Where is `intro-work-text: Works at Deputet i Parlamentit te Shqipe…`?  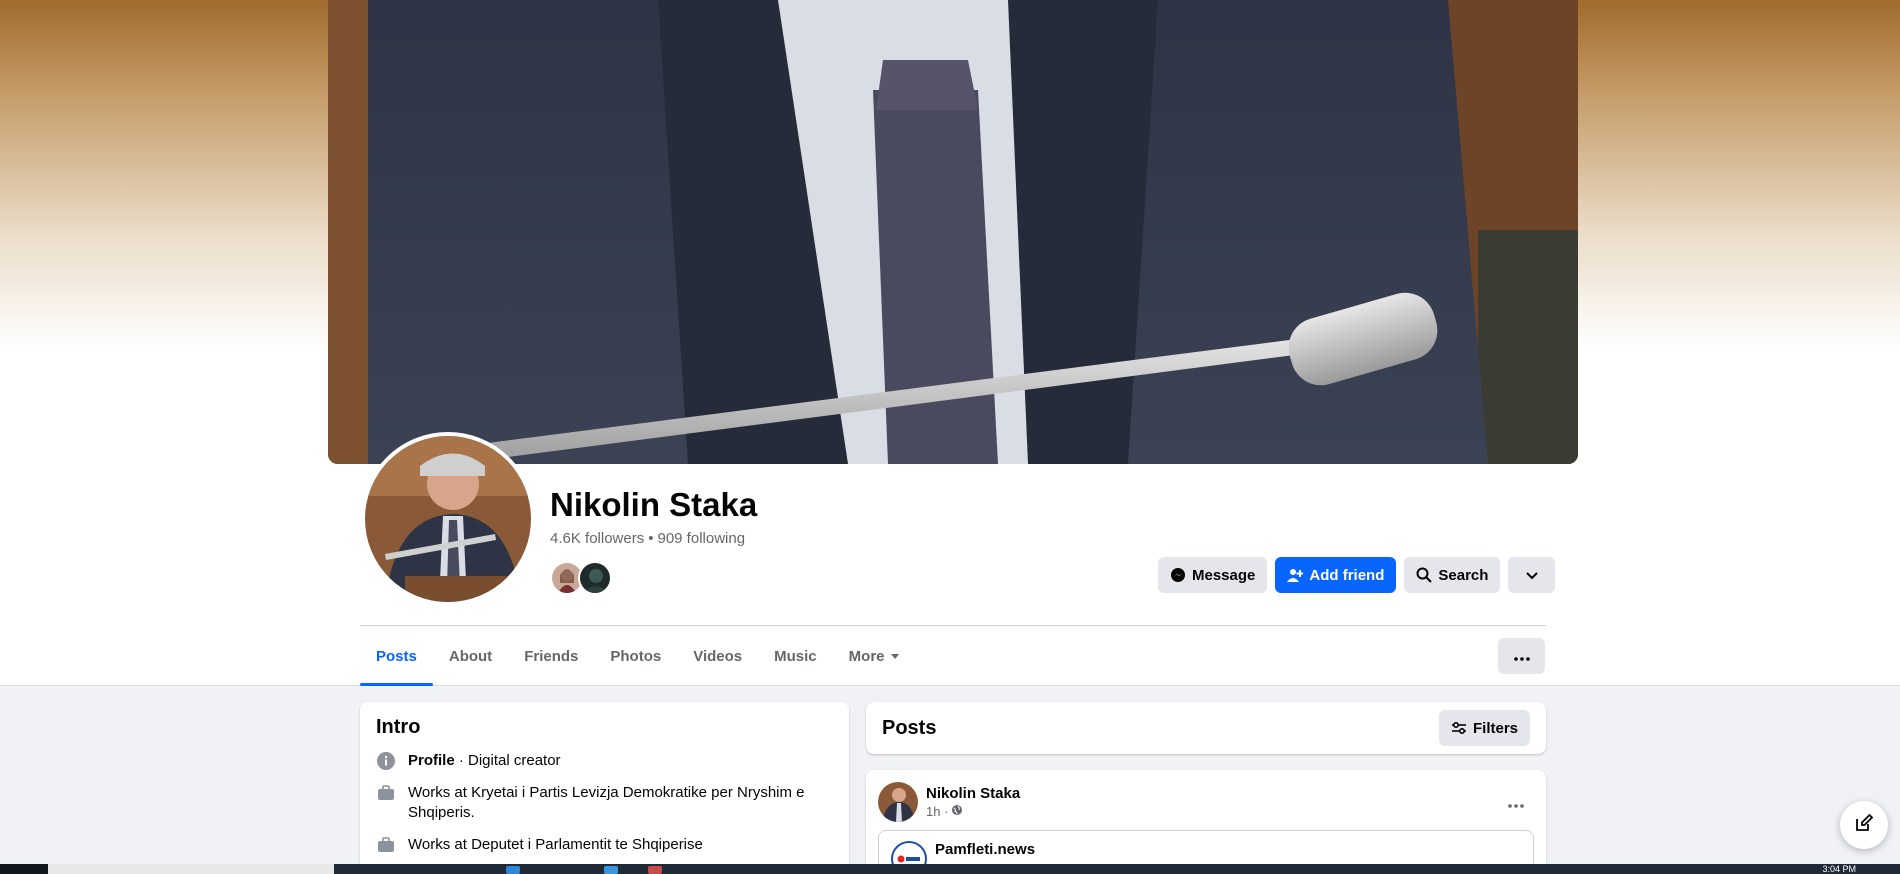
intro-work-text: Works at Deputet i Parlamentit te Shqipe… is located at coordinates (555, 844).